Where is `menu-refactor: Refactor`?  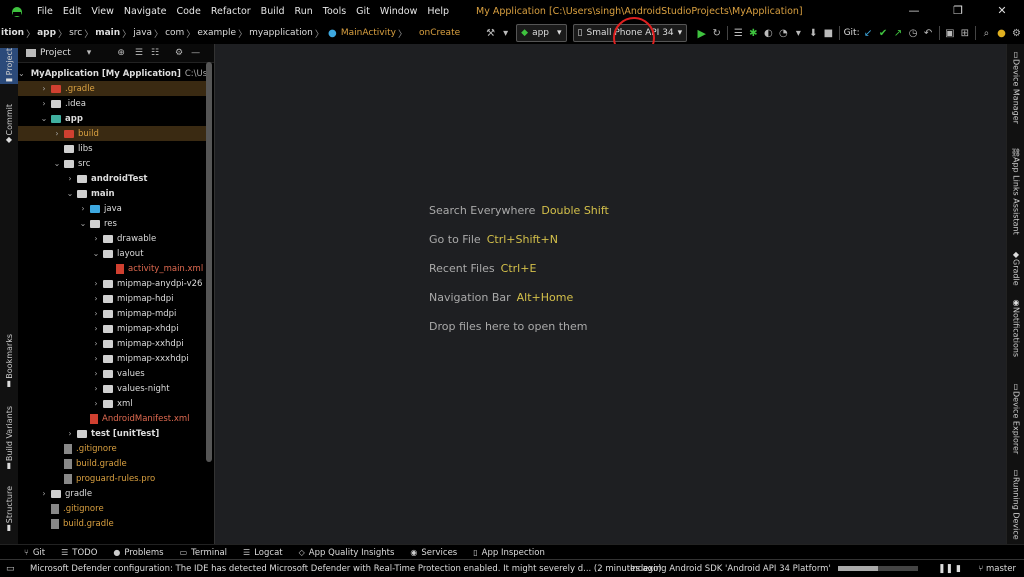 menu-refactor: Refactor is located at coordinates (231, 11).